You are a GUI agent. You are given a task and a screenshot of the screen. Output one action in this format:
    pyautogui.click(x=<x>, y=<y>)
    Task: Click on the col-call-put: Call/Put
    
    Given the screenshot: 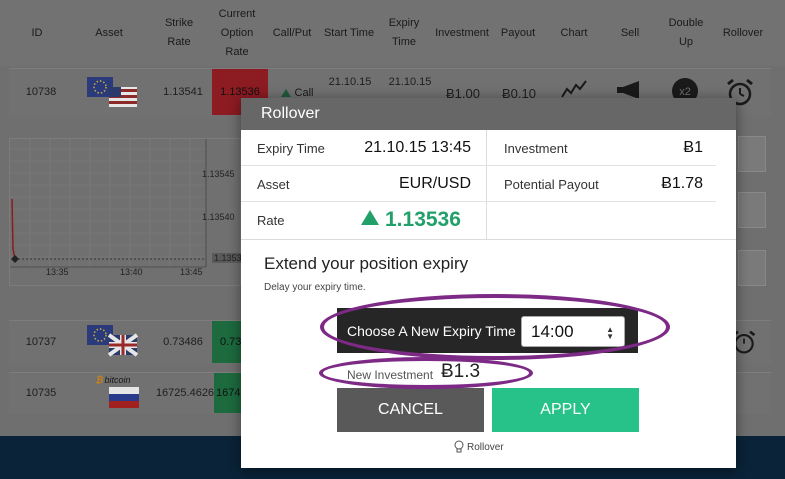 What is the action you would take?
    pyautogui.click(x=292, y=32)
    